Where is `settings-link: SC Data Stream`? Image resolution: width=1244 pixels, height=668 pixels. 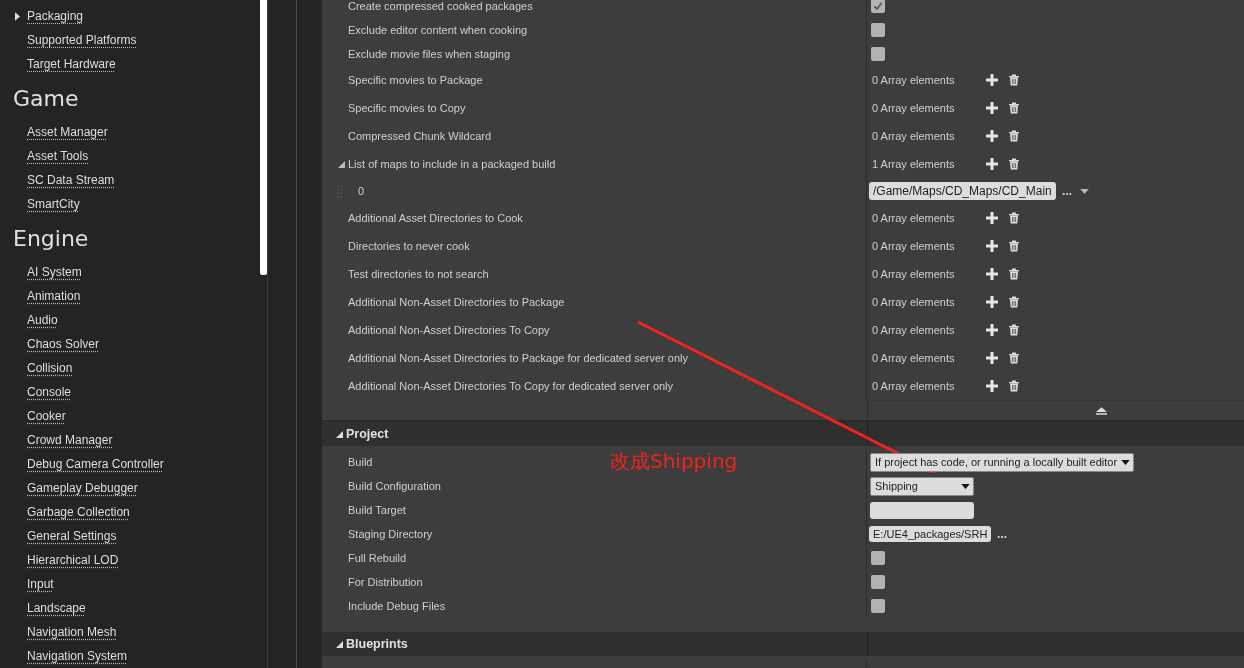
settings-link: SC Data Stream is located at coordinates (71, 180).